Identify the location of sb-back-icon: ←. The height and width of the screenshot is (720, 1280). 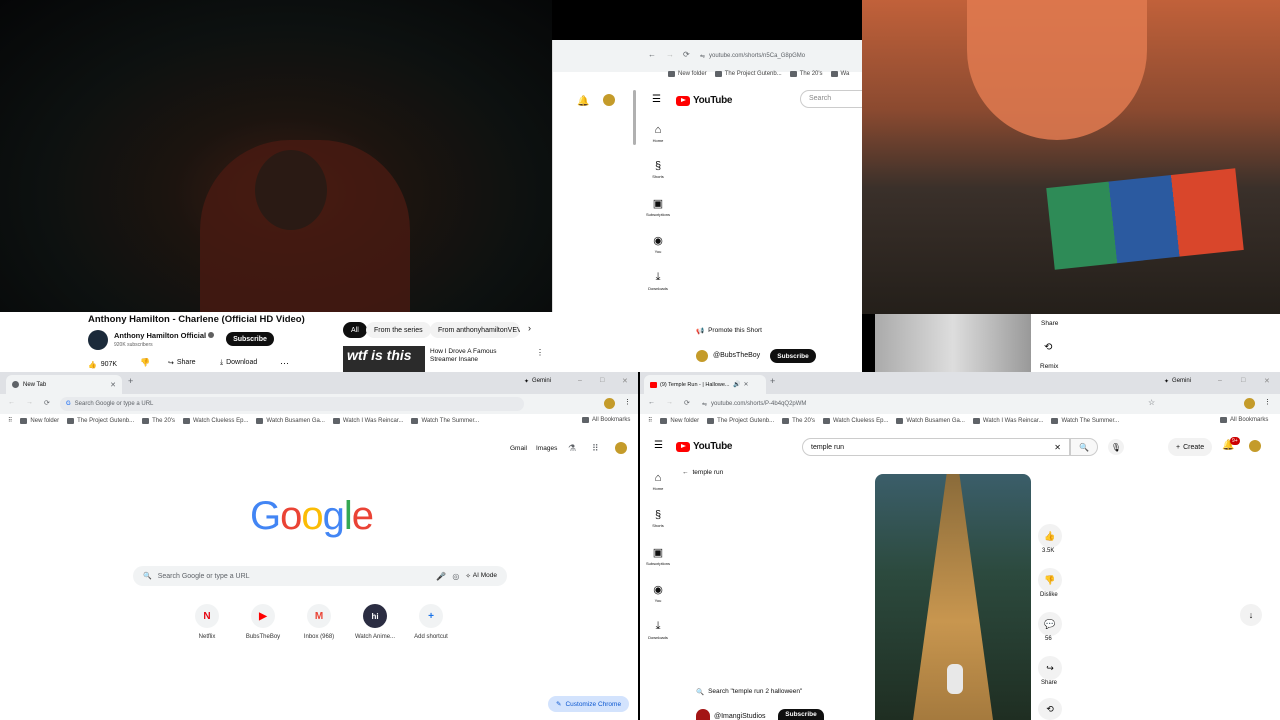
(651, 402).